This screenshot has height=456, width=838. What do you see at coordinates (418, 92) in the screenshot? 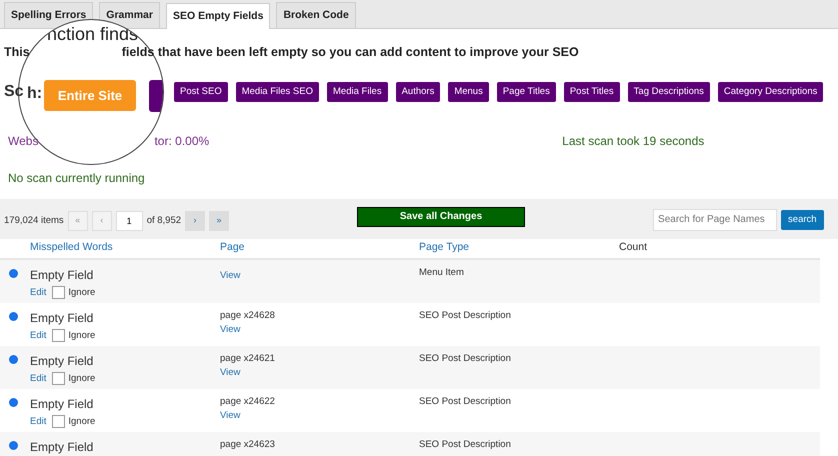
I see `scan-button: Authors` at bounding box center [418, 92].